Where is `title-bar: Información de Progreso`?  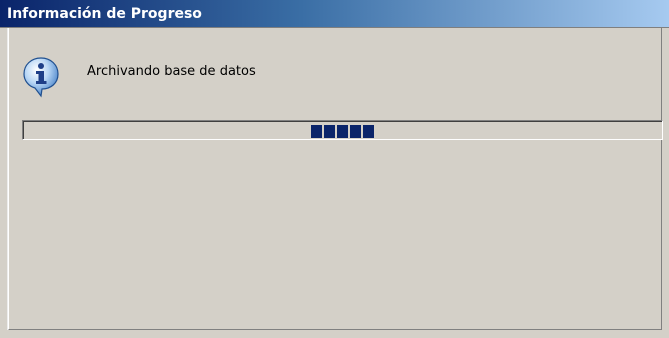
title-bar: Información de Progreso is located at coordinates (334, 14).